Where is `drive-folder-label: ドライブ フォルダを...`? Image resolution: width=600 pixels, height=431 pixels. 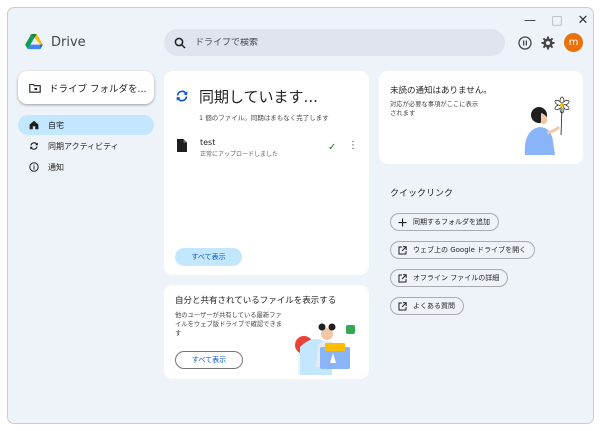 drive-folder-label: ドライブ フォルダを... is located at coordinates (98, 89).